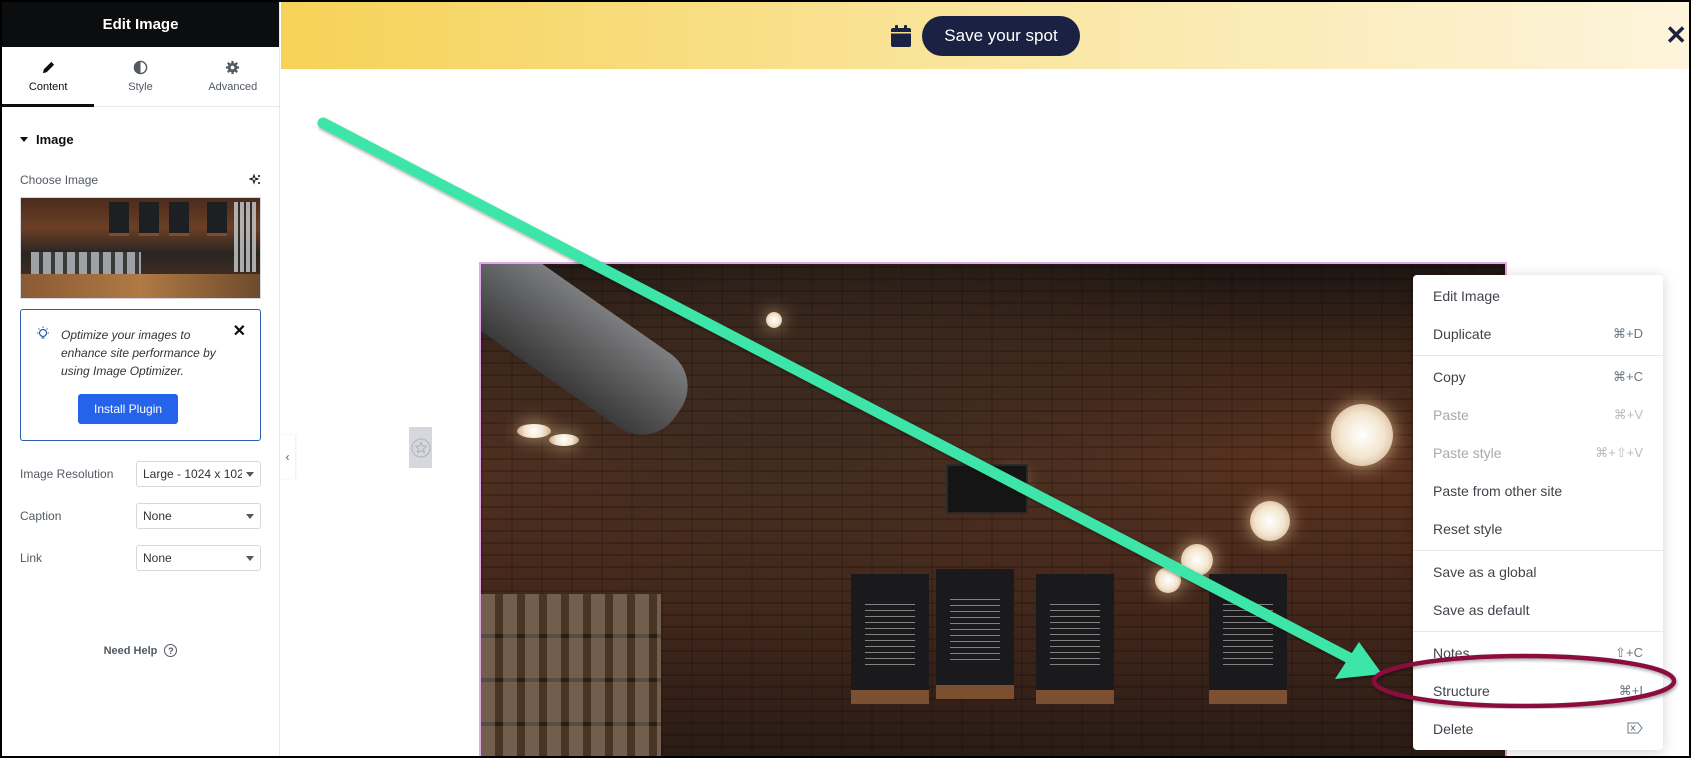 Image resolution: width=1691 pixels, height=758 pixels. Describe the element at coordinates (48, 77) in the screenshot. I see `tab-content: Content` at that location.